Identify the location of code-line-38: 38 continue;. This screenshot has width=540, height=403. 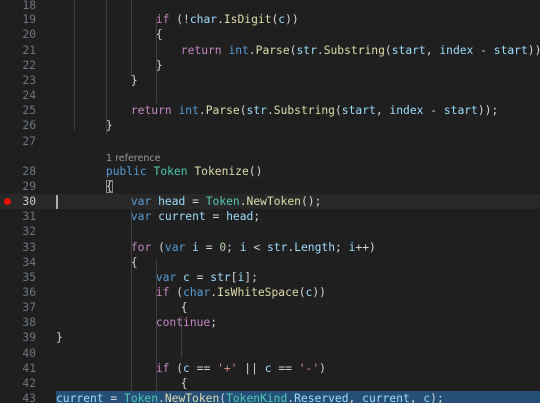
(270, 322).